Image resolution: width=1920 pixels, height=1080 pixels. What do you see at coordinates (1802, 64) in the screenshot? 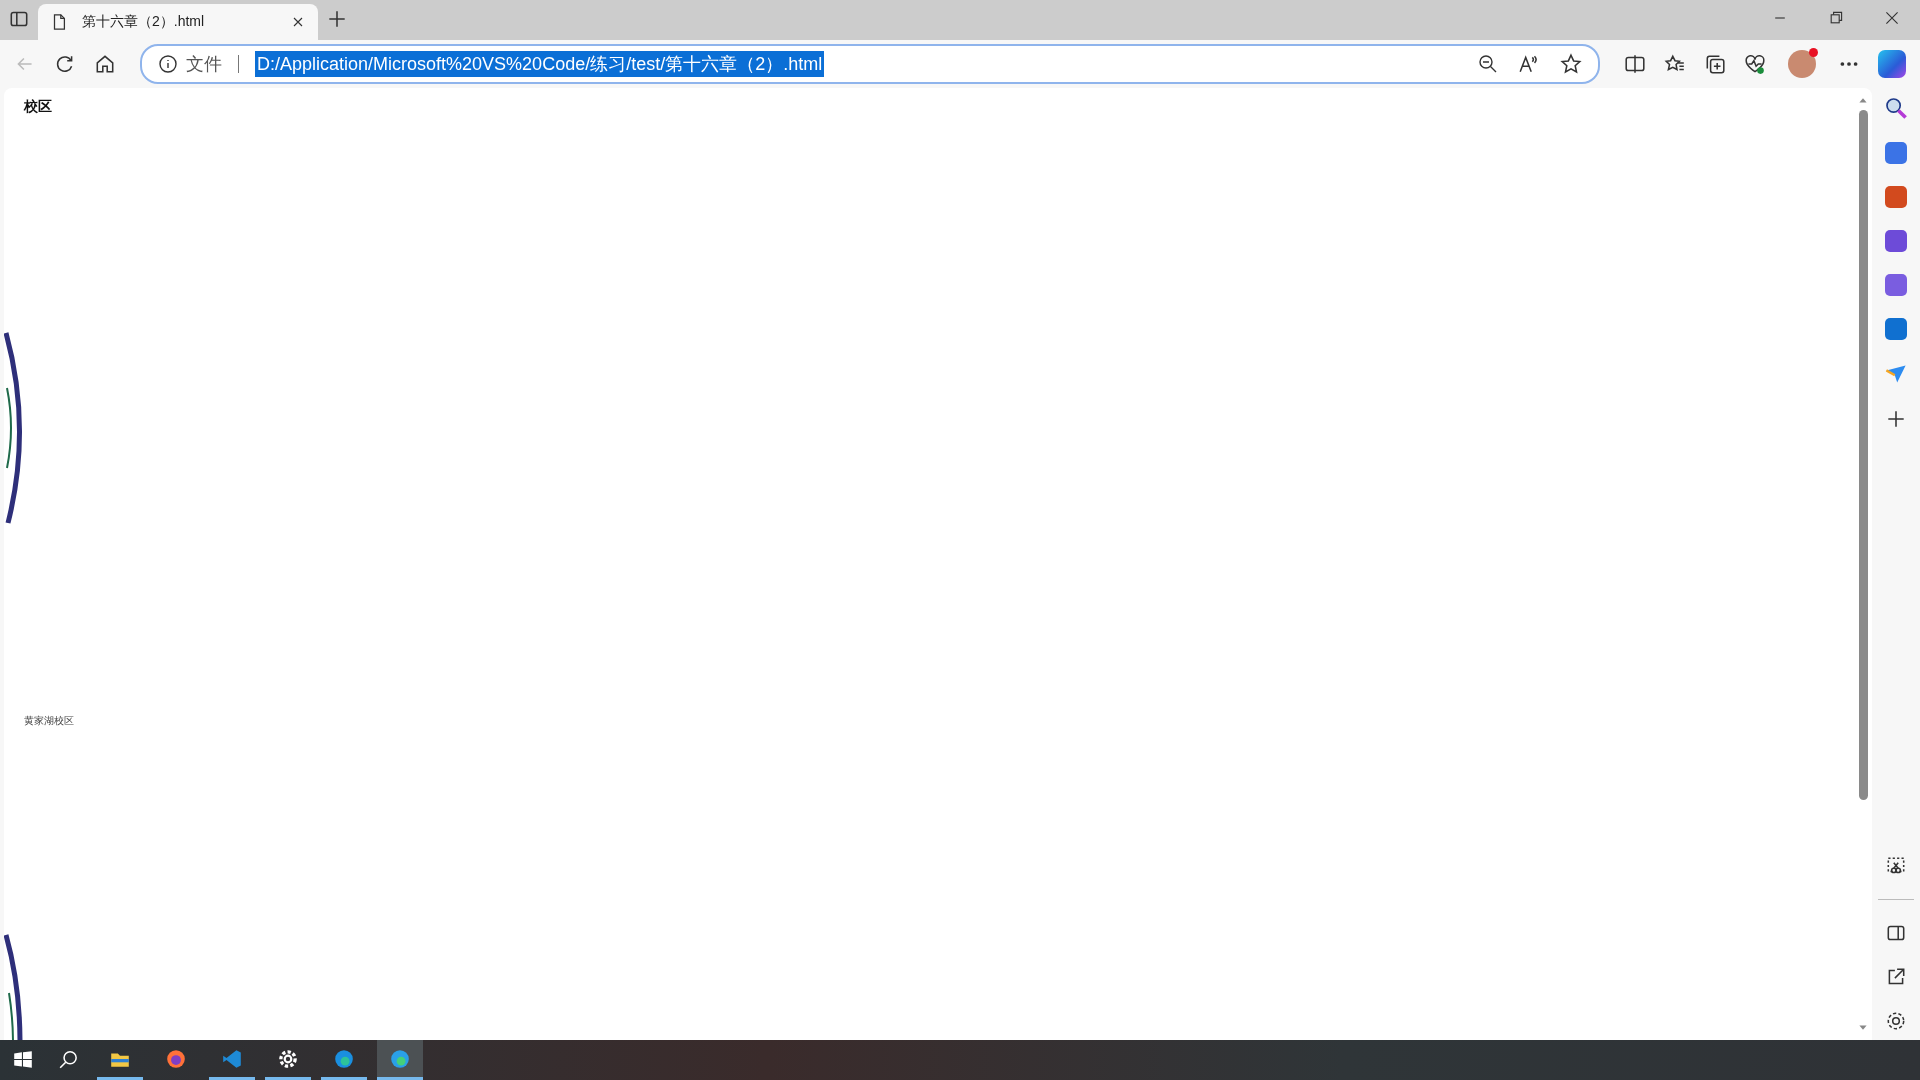
I see `profile-avatar` at bounding box center [1802, 64].